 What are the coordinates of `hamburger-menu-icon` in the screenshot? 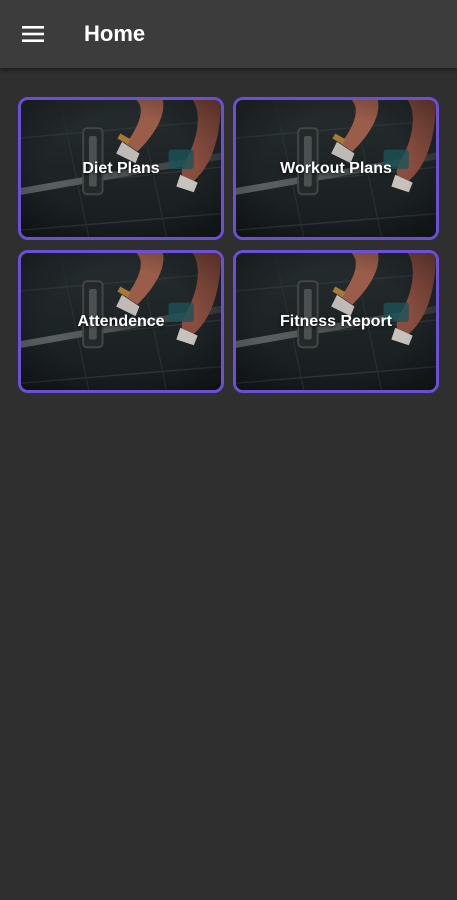 It's located at (33, 34).